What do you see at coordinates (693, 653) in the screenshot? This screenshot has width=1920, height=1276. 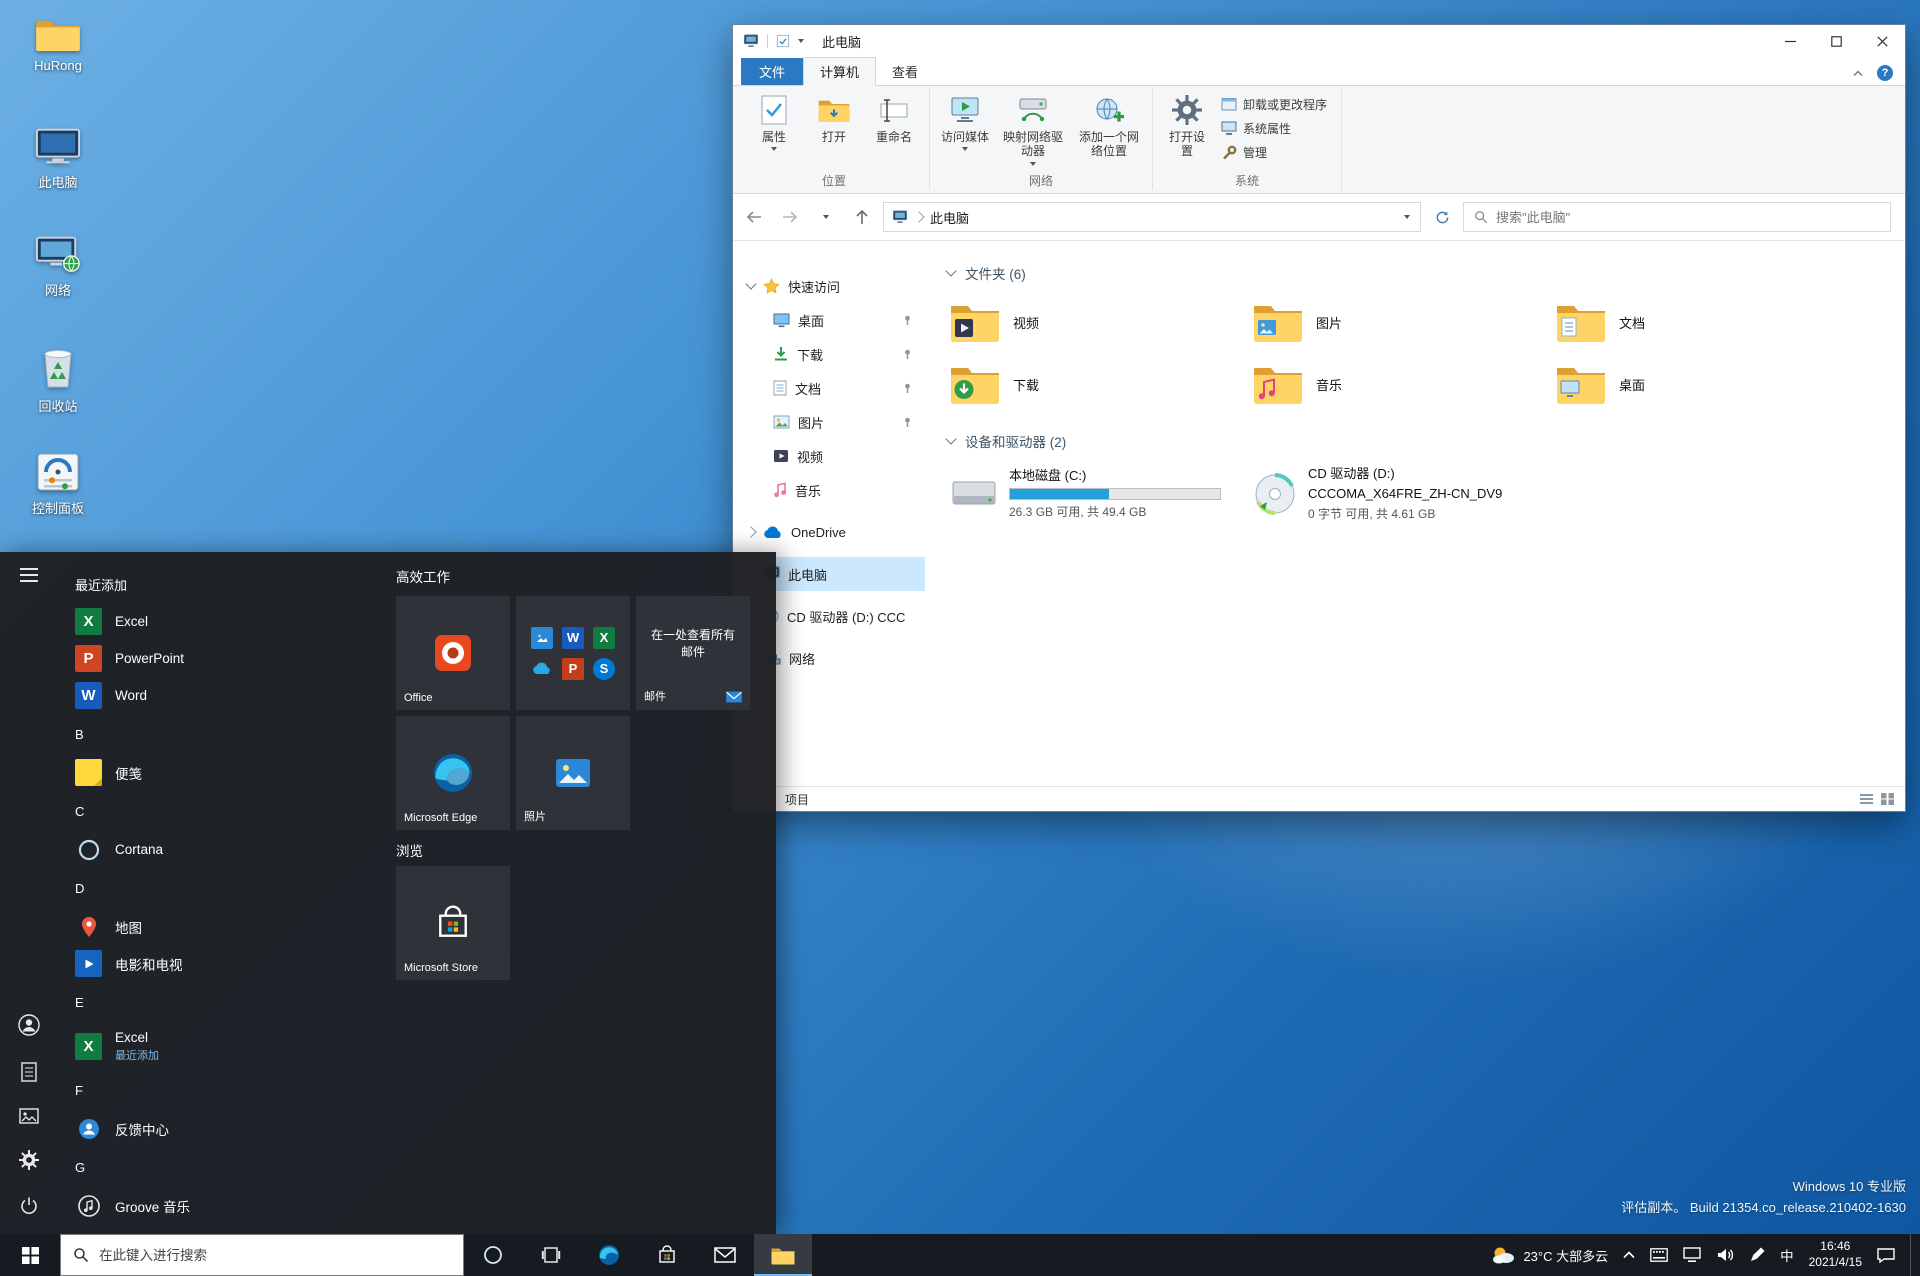 I see `tile-mail: 在一处查看所有邮件 邮件` at bounding box center [693, 653].